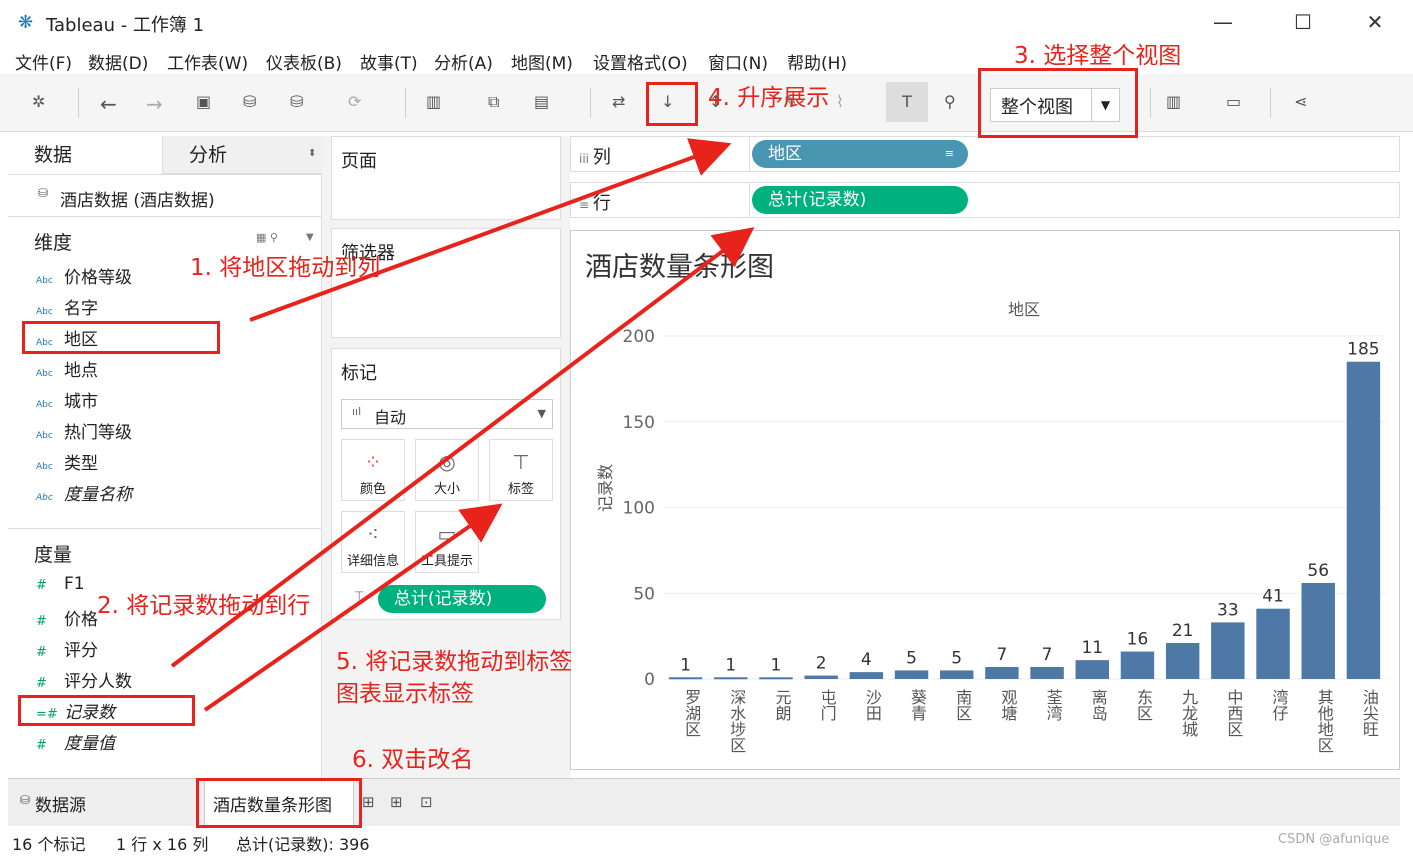 The image size is (1413, 856). Describe the element at coordinates (769, 98) in the screenshot. I see `annotation-step-4: 4. 升序展示` at that location.